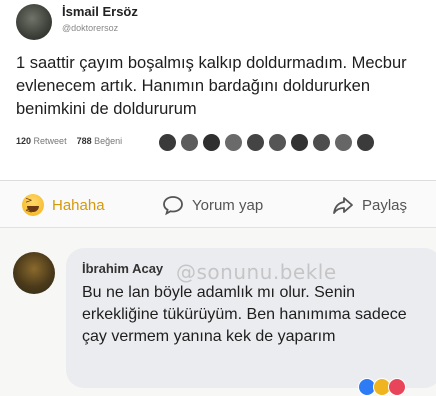 Image resolution: width=436 pixels, height=396 pixels. I want to click on like-stat: 788 Beğeni, so click(100, 141).